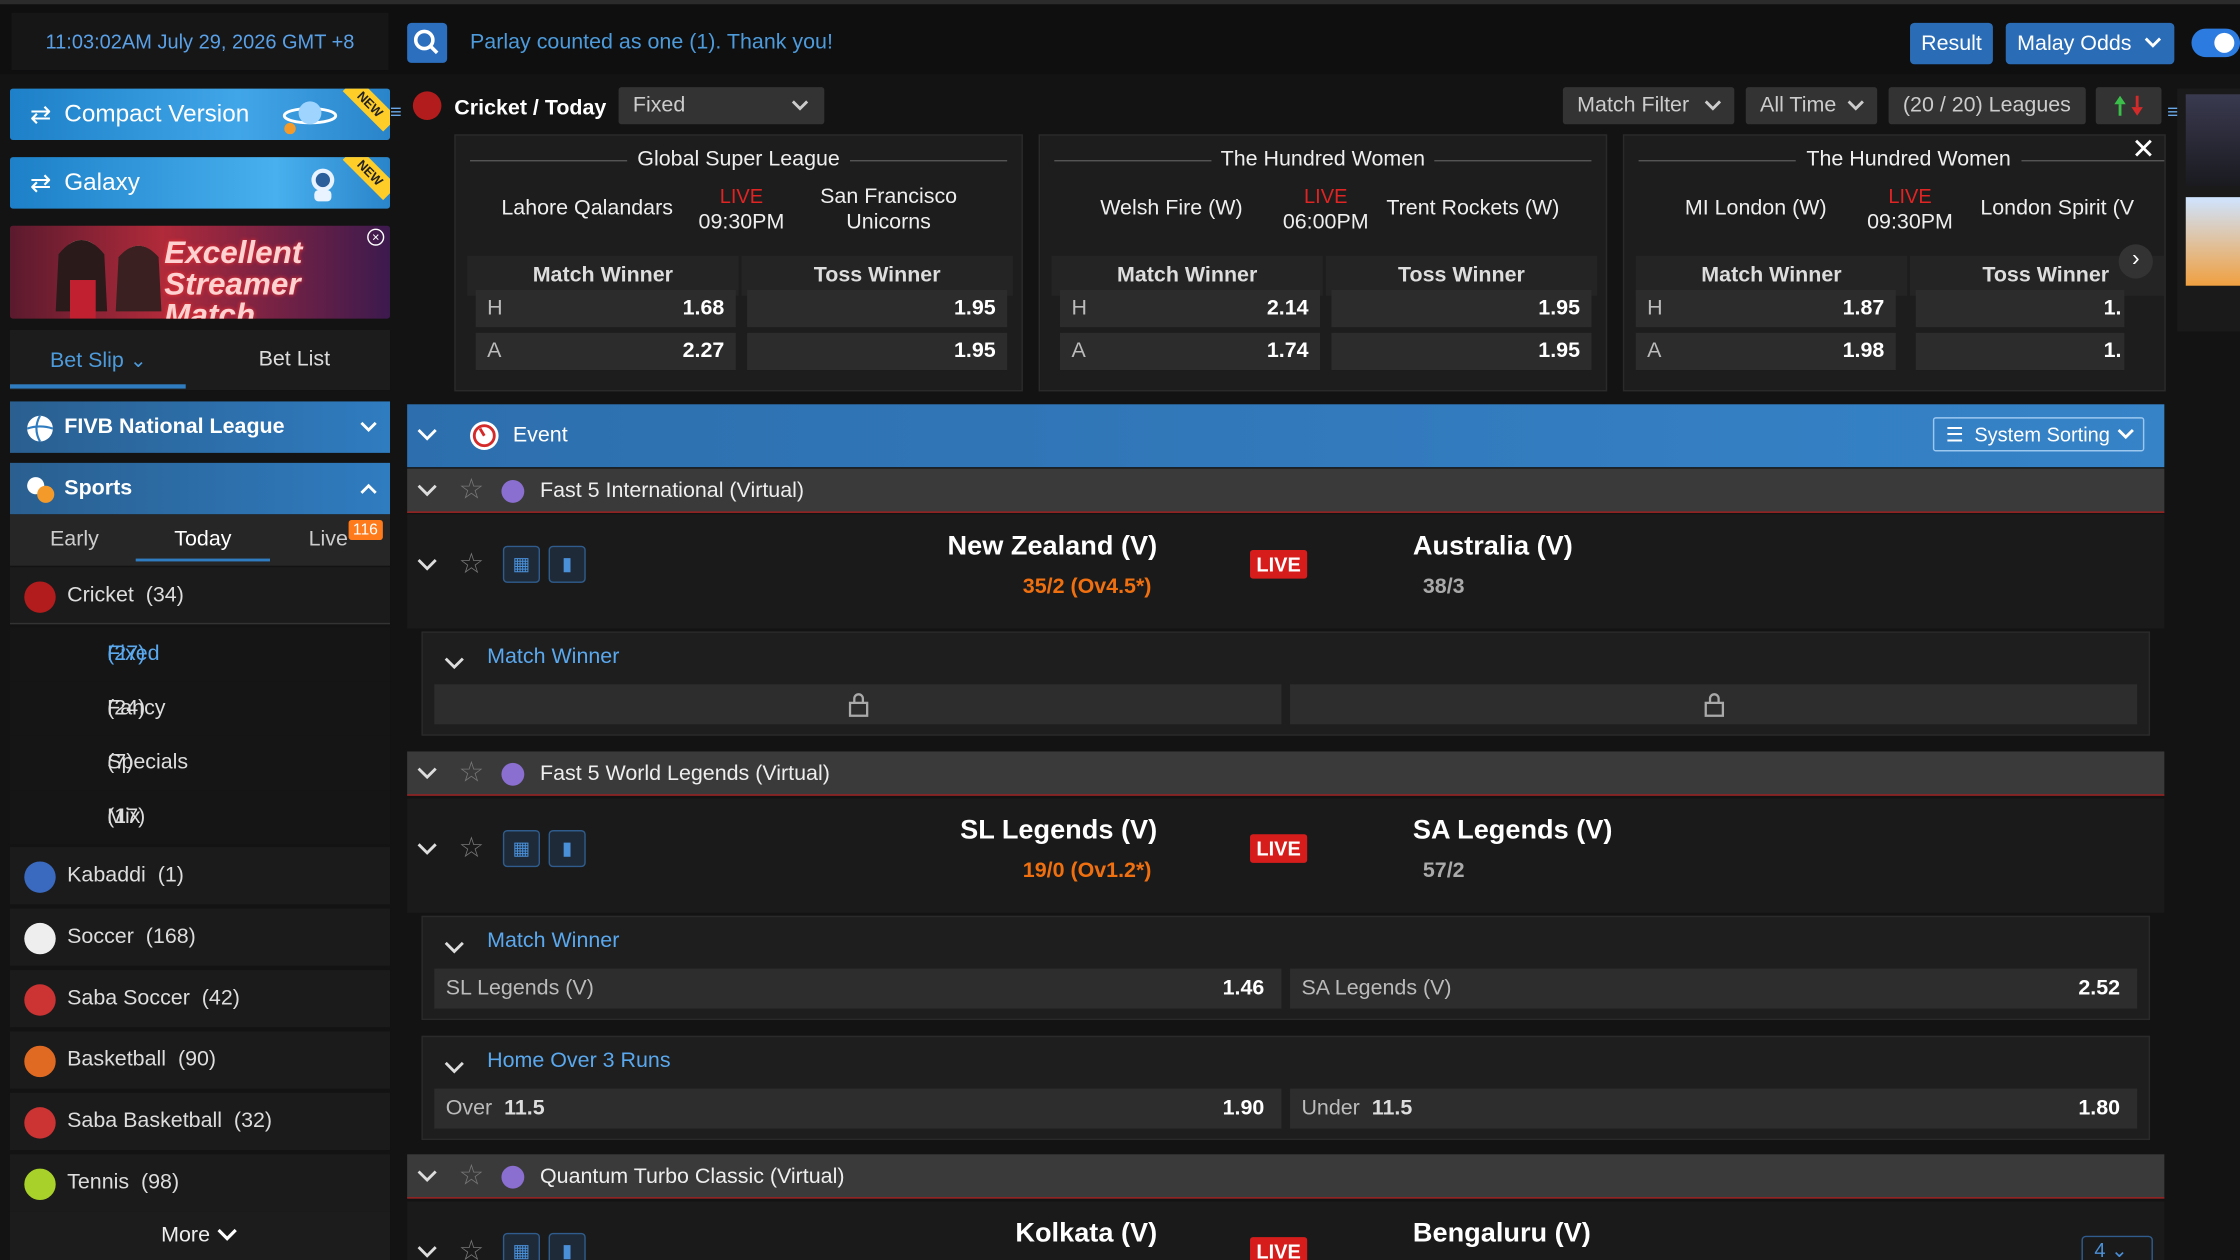  What do you see at coordinates (200, 1183) in the screenshot?
I see `sport-item-tennis: Tennis (98)` at bounding box center [200, 1183].